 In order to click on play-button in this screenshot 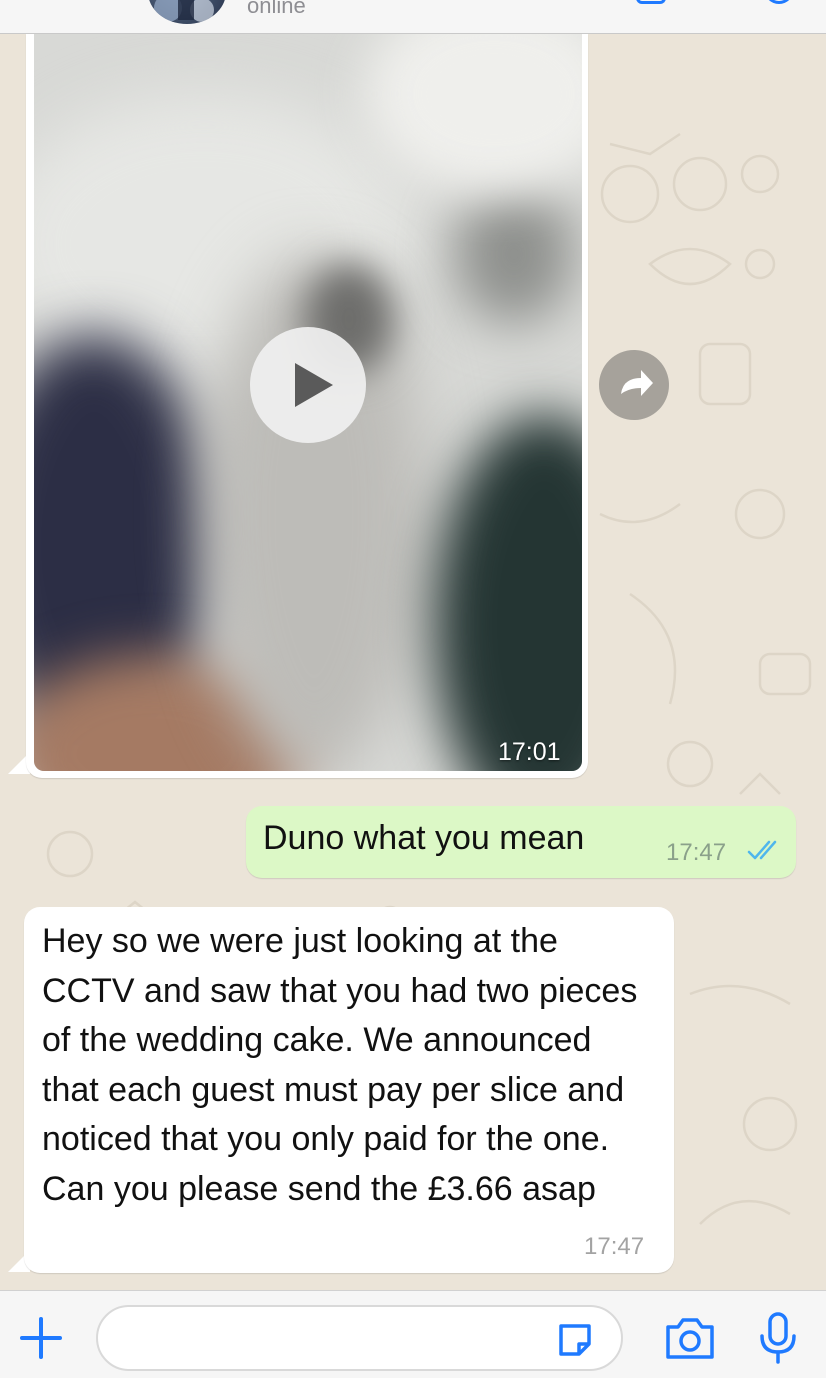, I will do `click(308, 385)`.